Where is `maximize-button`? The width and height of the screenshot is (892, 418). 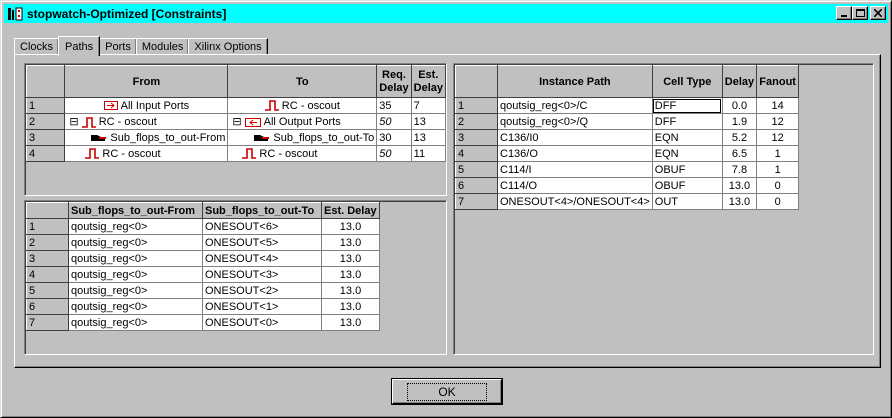 maximize-button is located at coordinates (860, 13).